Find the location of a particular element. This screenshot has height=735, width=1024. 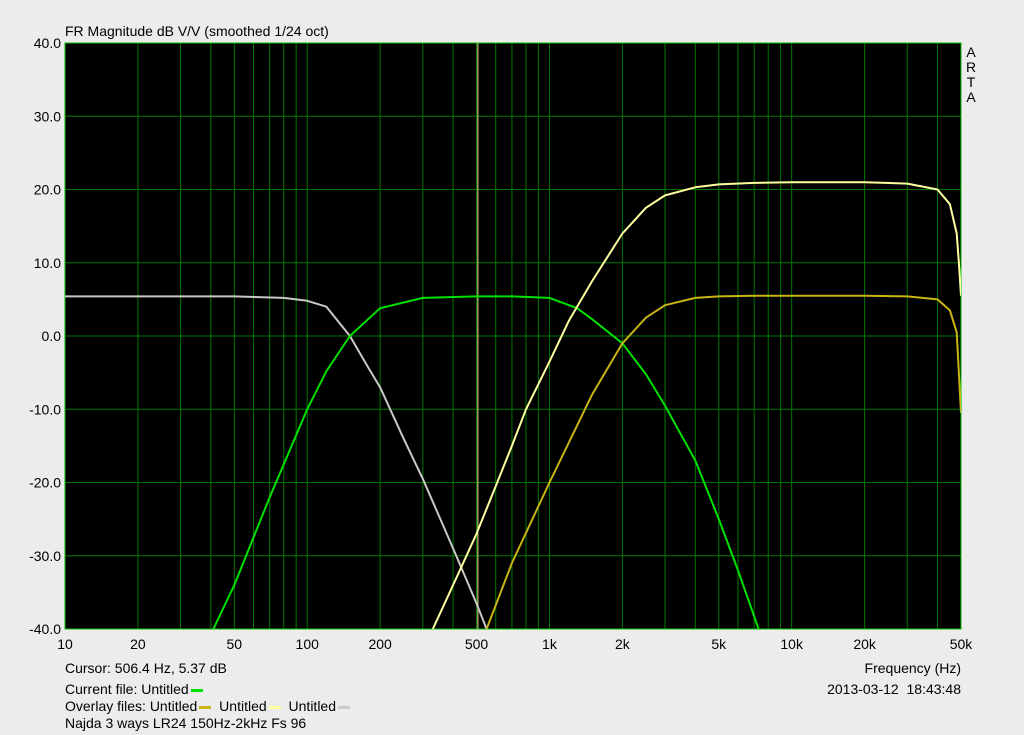

timestamp: 2013-03-12 18:43:48 is located at coordinates (894, 689).